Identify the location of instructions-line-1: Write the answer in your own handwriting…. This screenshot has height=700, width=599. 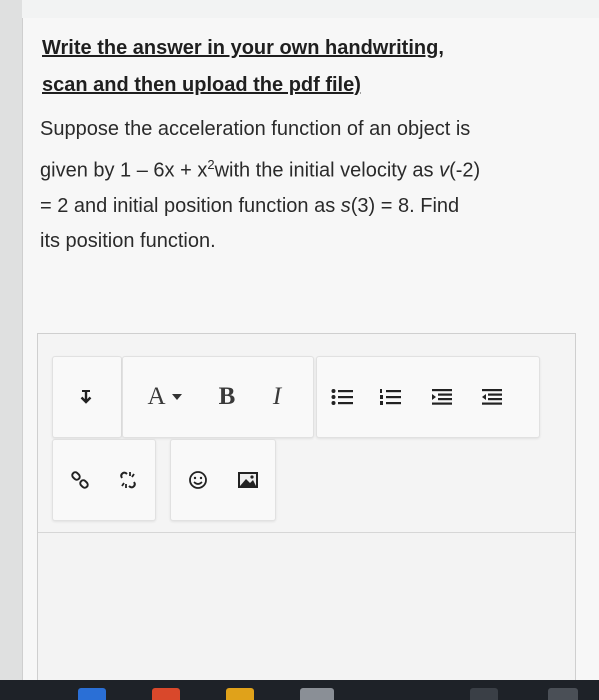
(243, 48).